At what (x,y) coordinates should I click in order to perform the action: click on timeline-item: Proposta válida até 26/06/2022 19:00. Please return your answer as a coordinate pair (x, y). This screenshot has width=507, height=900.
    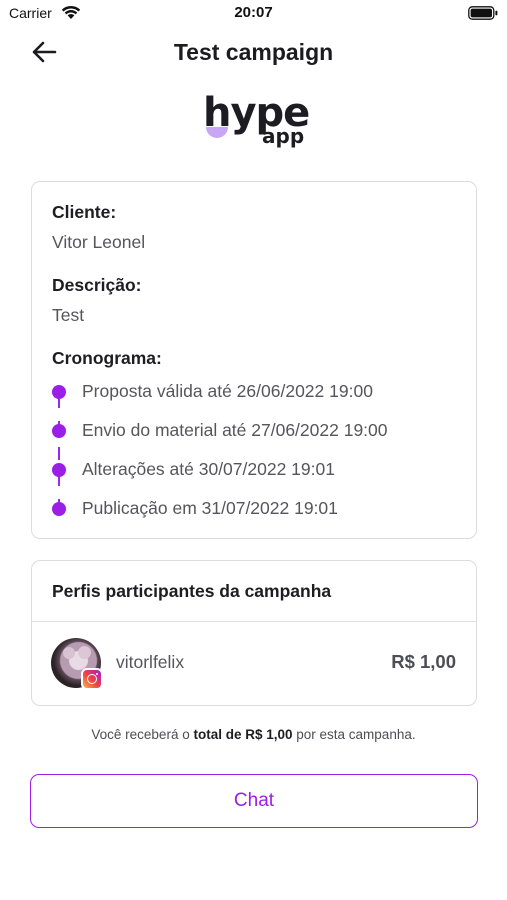
    Looking at the image, I should click on (262, 392).